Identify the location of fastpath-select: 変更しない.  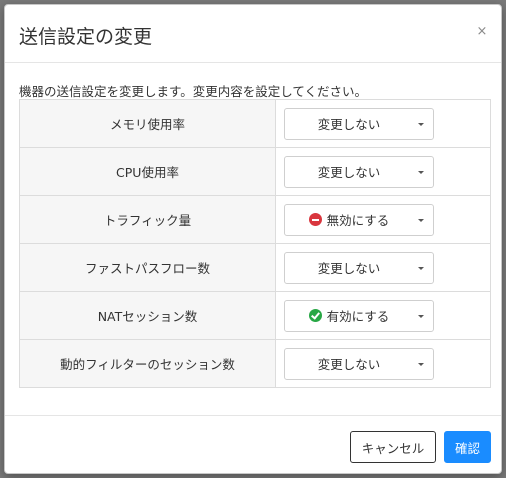
(359, 267).